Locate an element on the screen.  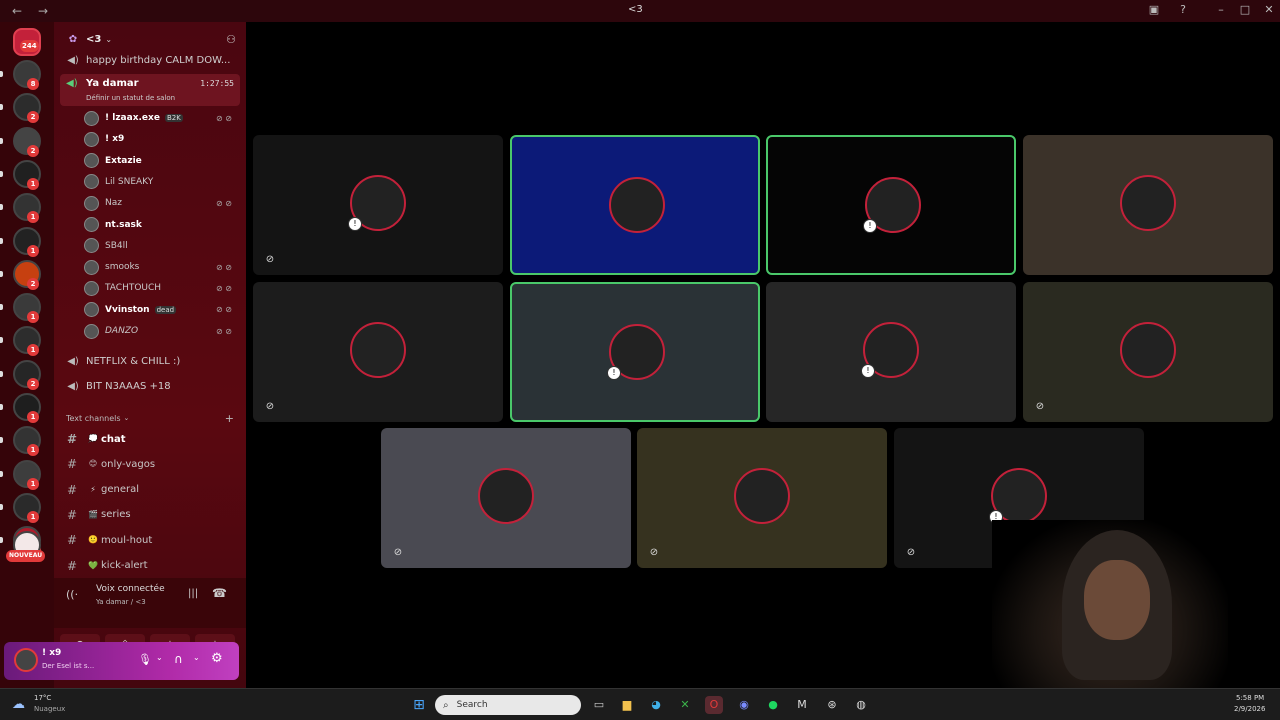
file-explorer-icon: ▆ is located at coordinates (627, 705).